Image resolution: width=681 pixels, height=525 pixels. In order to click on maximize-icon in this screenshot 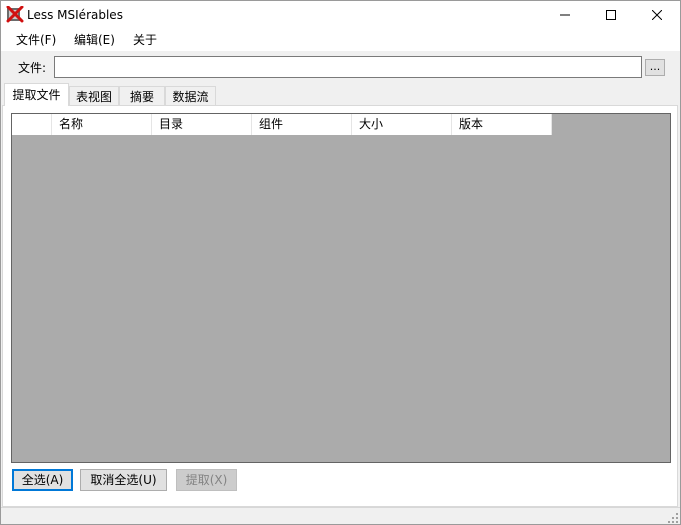, I will do `click(611, 15)`.